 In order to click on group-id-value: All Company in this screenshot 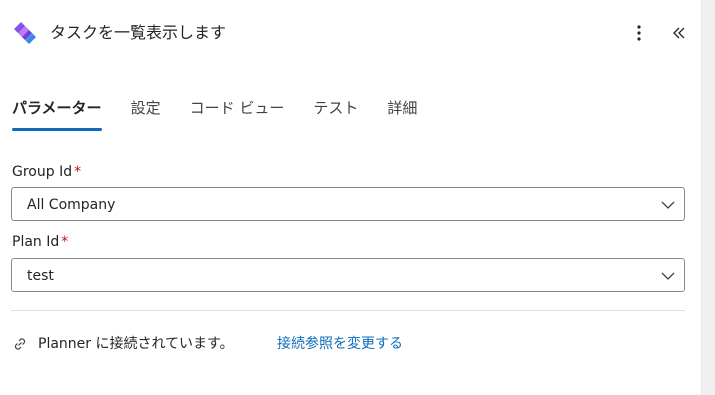, I will do `click(71, 205)`.